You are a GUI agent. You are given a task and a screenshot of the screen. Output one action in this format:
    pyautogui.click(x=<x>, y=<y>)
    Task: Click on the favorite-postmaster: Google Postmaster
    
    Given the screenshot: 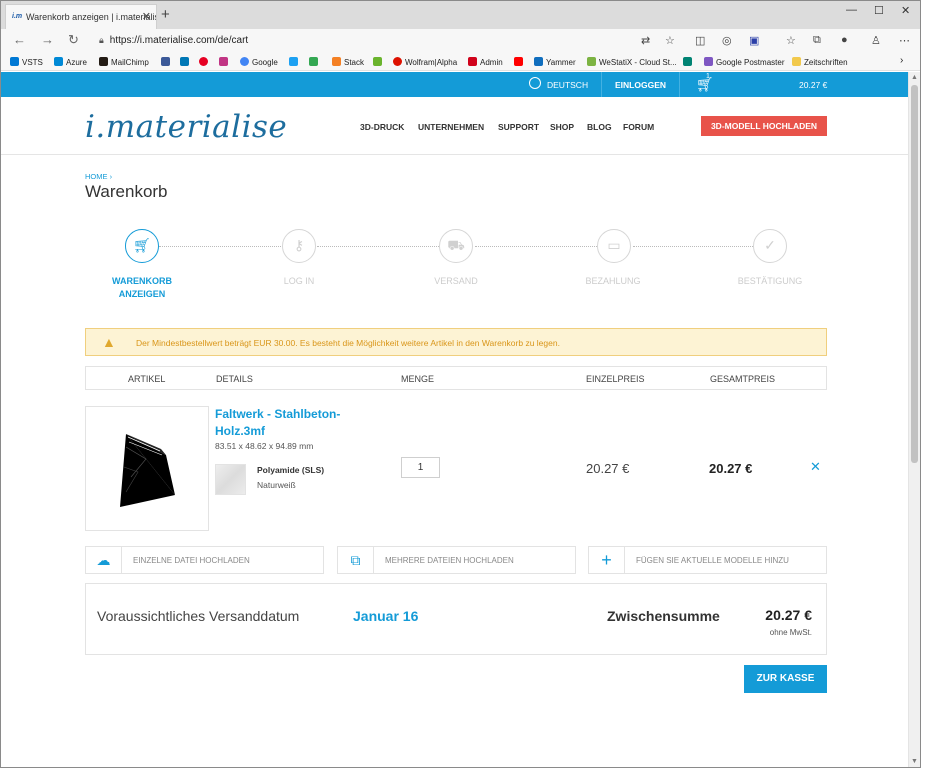 What is the action you would take?
    pyautogui.click(x=744, y=62)
    